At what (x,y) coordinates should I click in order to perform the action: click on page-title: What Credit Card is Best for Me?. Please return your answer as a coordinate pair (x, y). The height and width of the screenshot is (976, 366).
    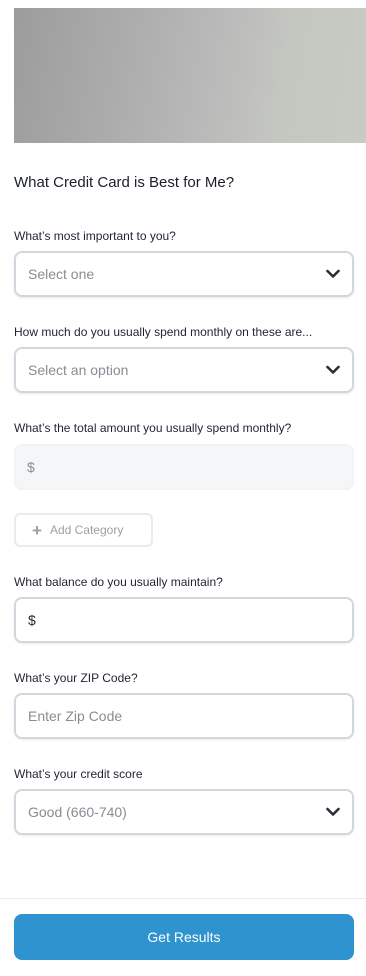
    Looking at the image, I should click on (124, 182).